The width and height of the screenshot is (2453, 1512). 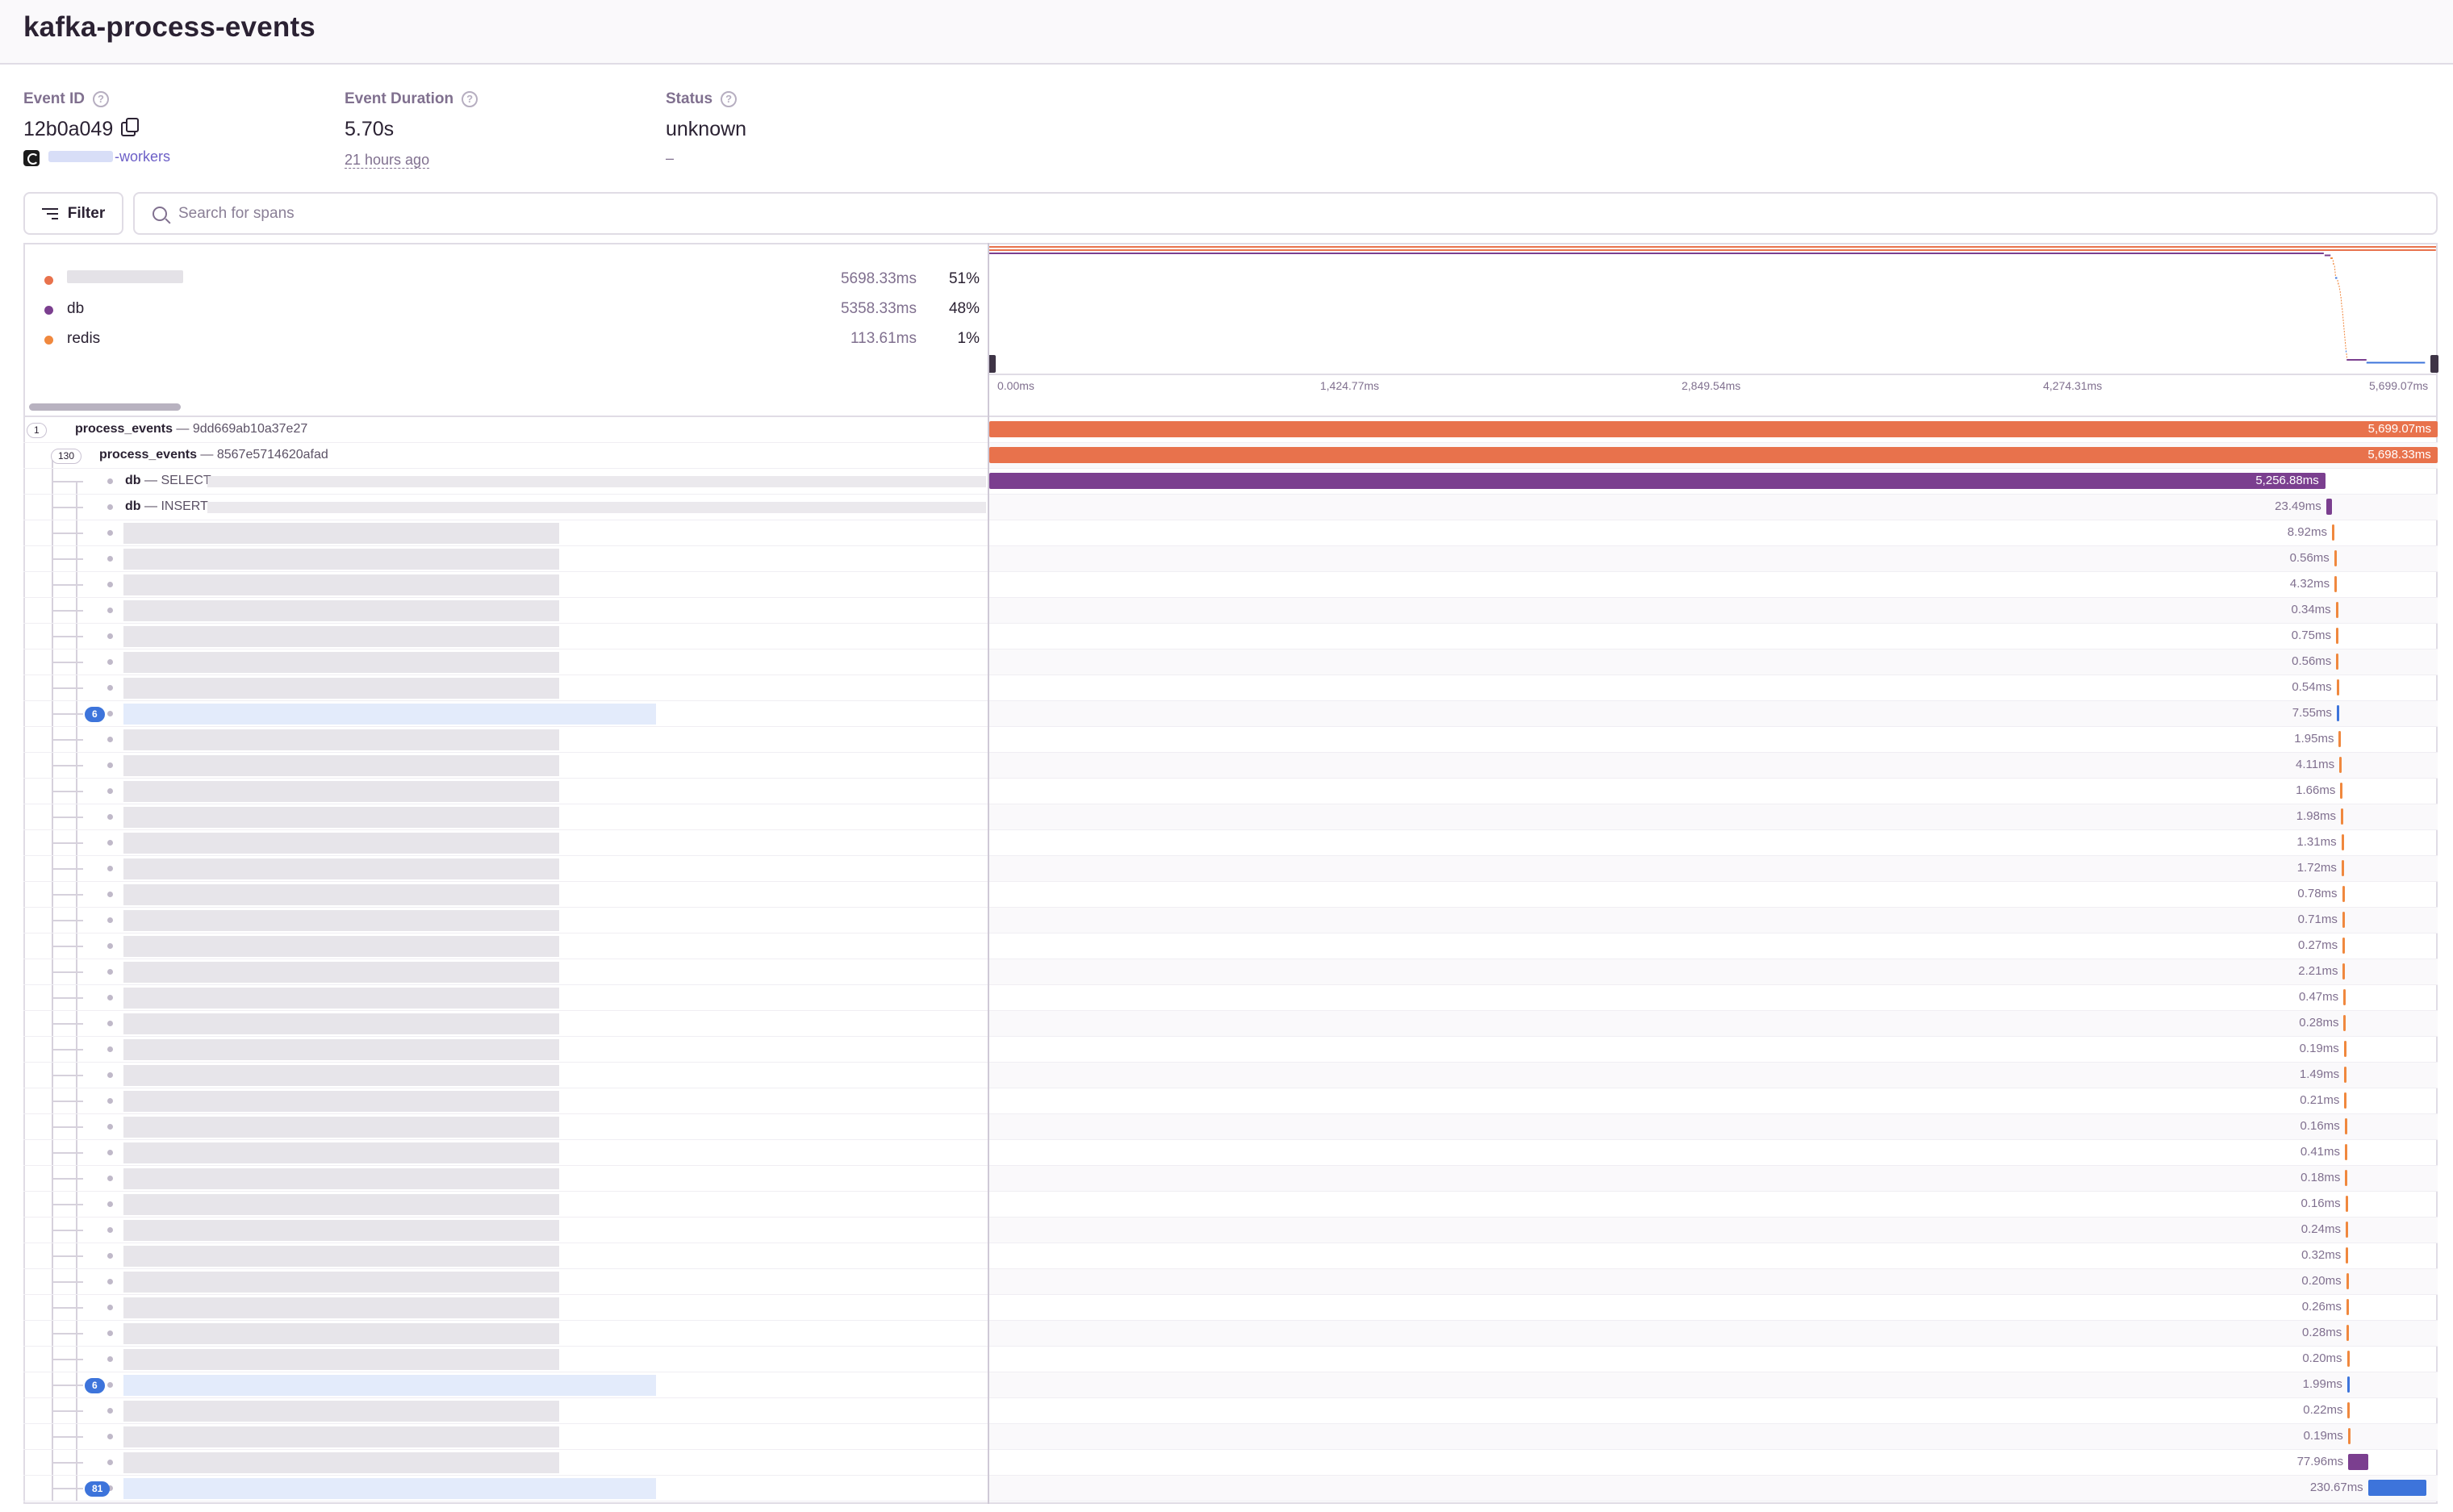 I want to click on copy-icon, so click(x=131, y=127).